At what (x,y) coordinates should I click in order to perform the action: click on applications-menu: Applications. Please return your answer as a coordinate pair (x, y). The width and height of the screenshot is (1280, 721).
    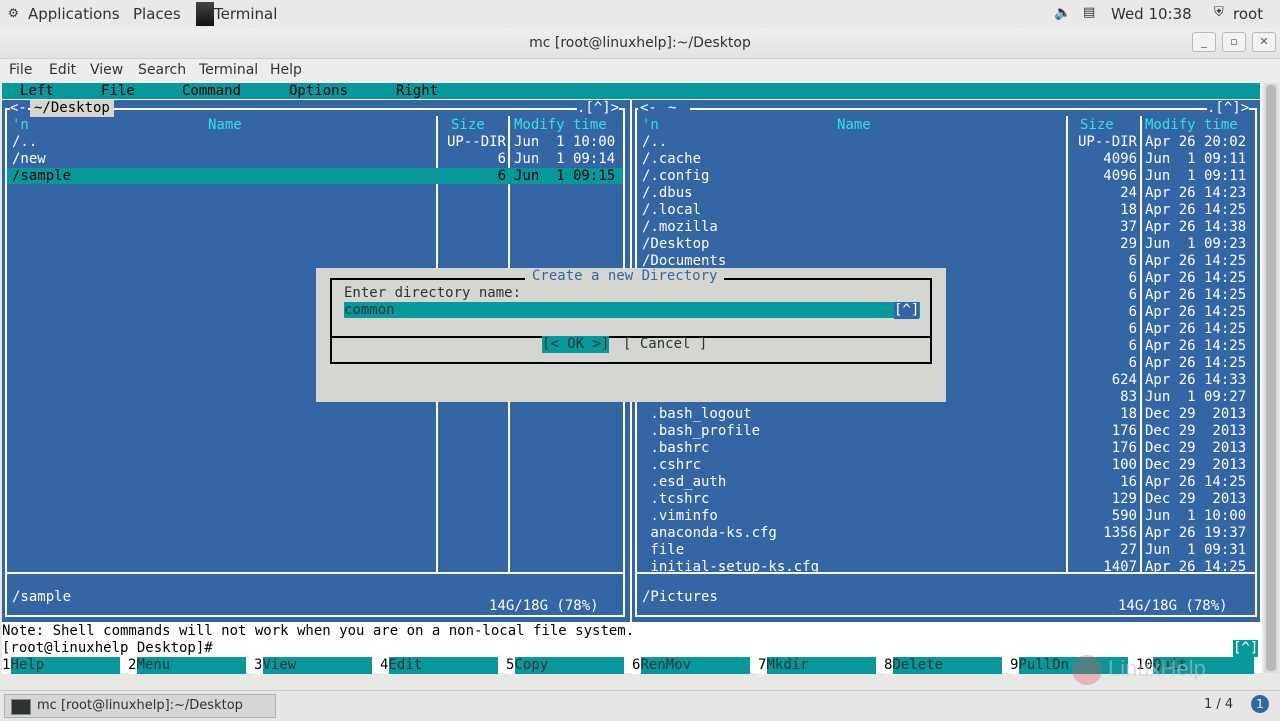
    Looking at the image, I should click on (74, 14).